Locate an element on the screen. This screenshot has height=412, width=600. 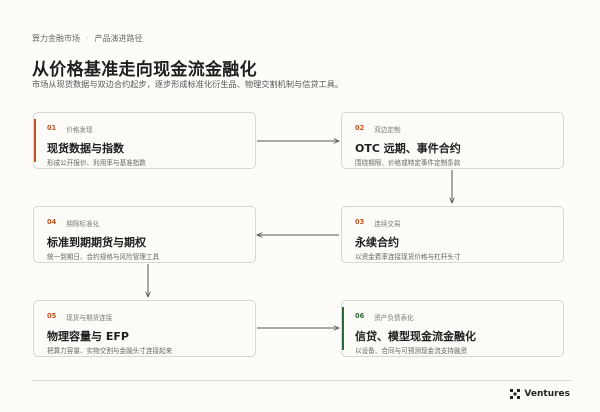
footer-divider is located at coordinates (302, 380).